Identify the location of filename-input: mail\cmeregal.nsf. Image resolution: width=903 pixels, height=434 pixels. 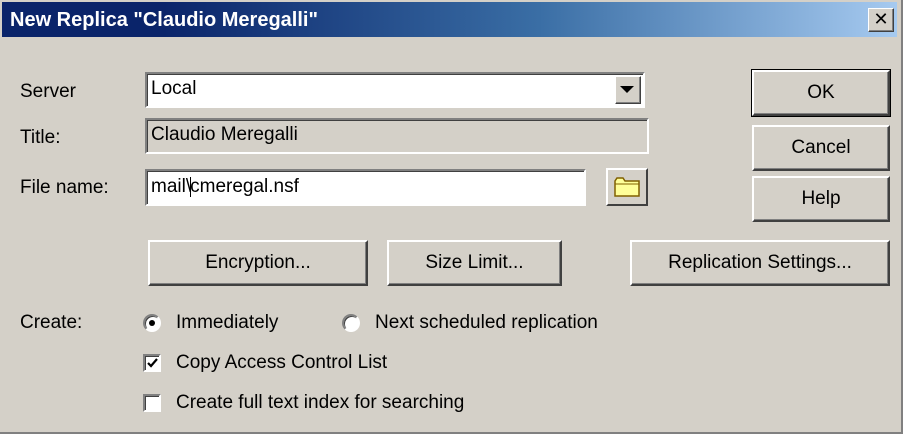
(365, 187).